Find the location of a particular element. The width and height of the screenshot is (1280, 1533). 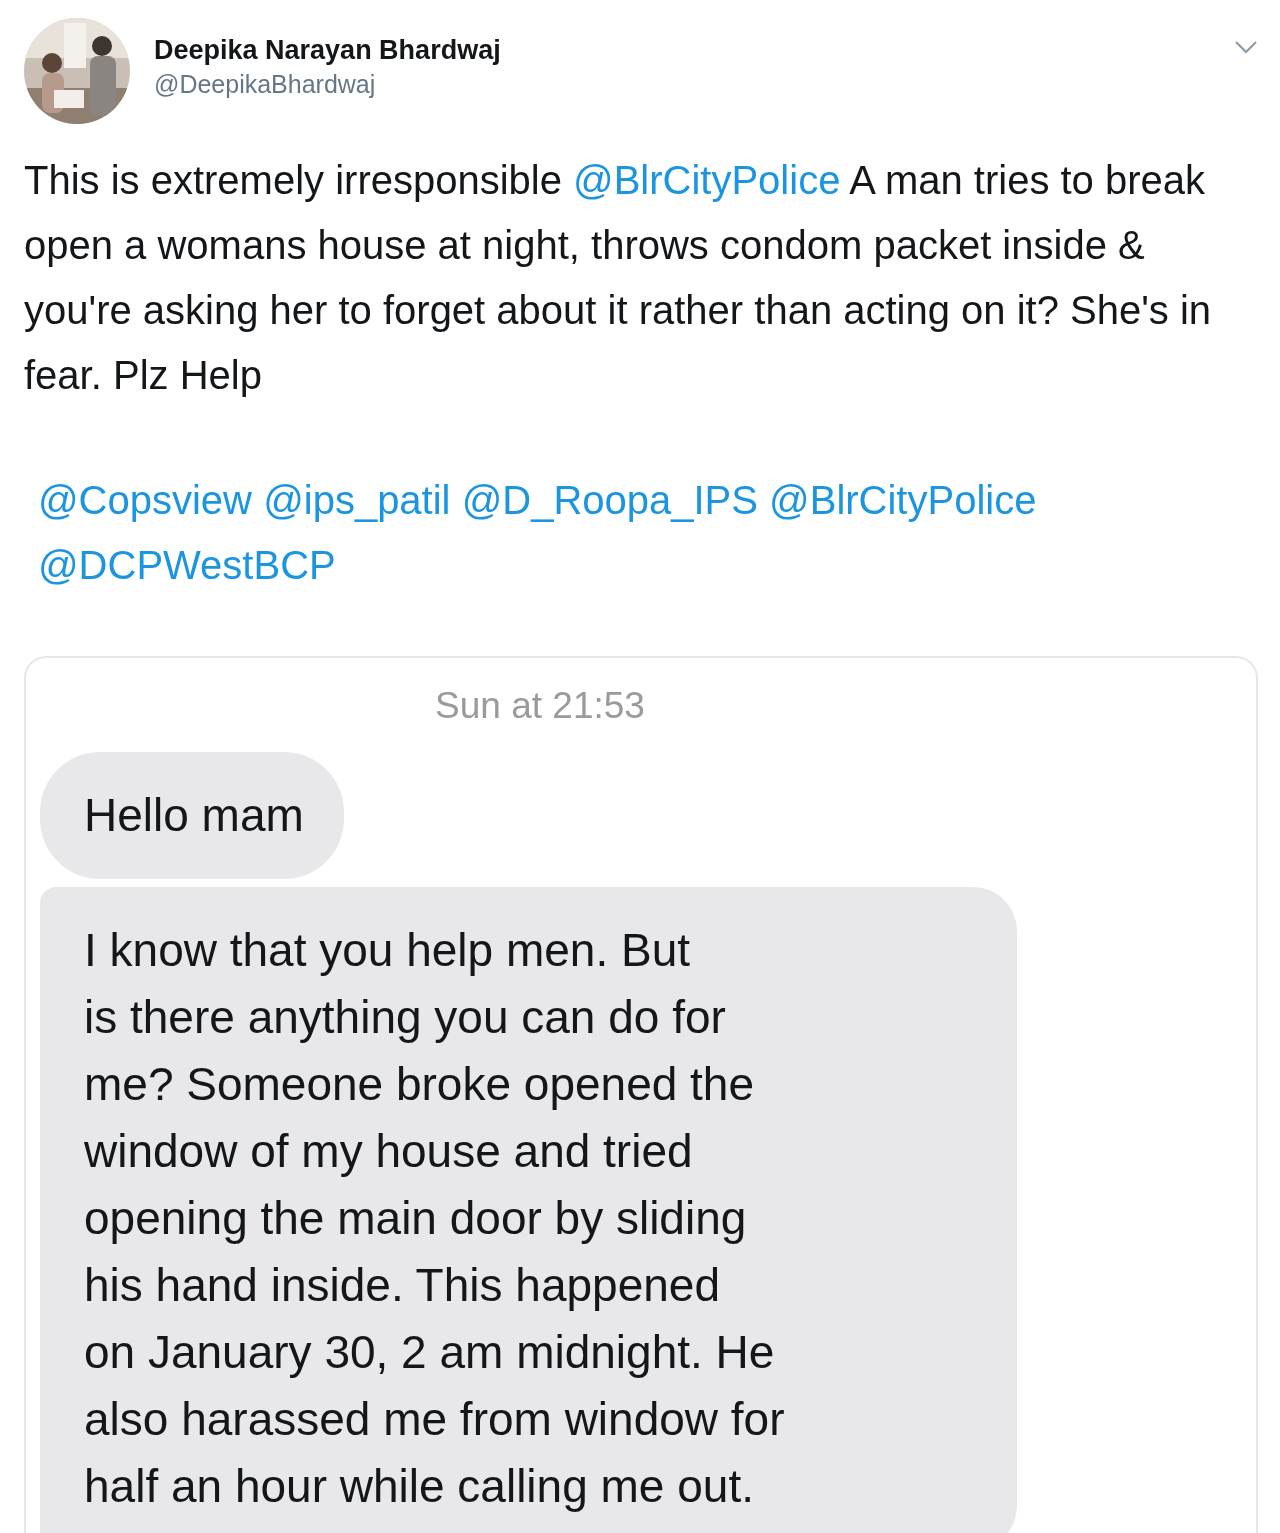

mention-link: @DCPWestBCP is located at coordinates (187, 565).